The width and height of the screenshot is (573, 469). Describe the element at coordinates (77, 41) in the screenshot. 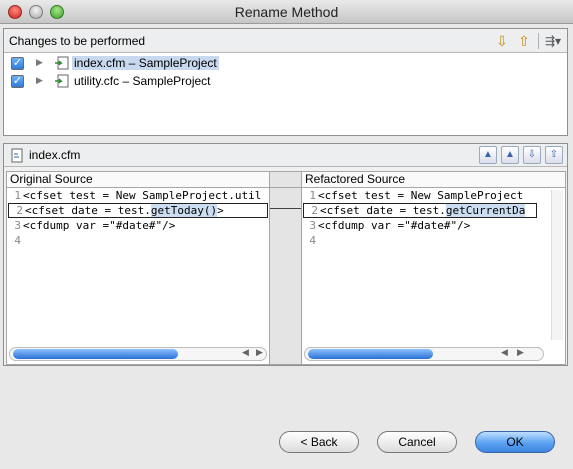

I see `changes-label: Changes to be performed` at that location.